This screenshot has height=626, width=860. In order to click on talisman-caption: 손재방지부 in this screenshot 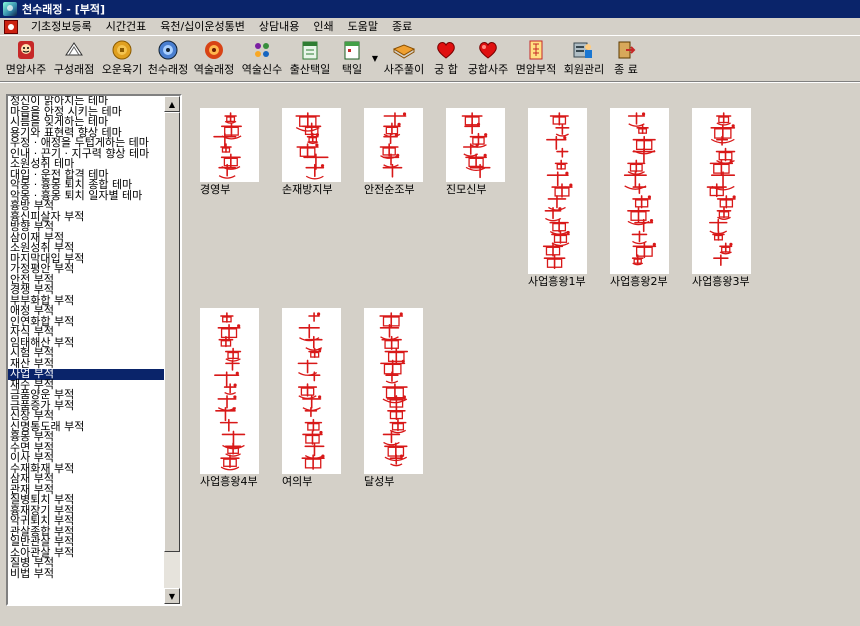, I will do `click(307, 189)`.